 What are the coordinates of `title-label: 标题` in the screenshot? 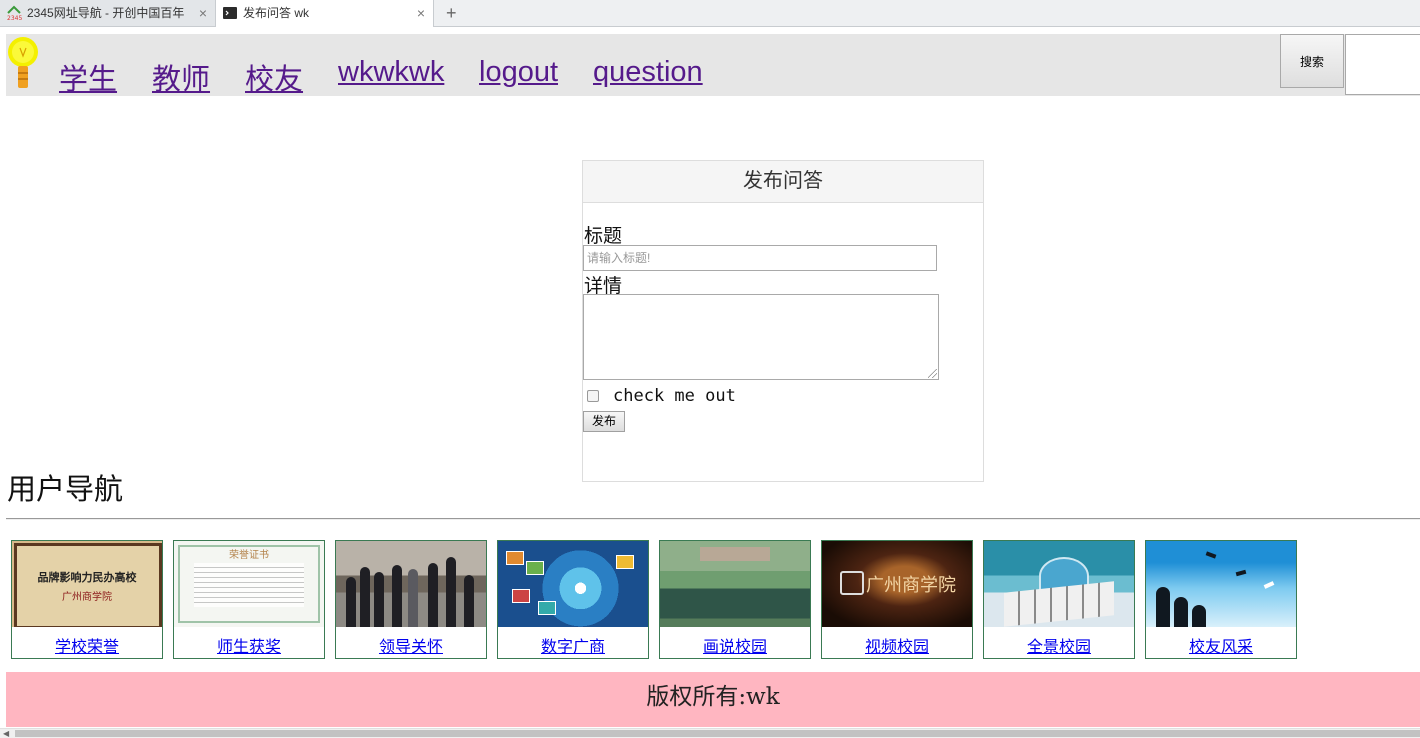 It's located at (603, 236).